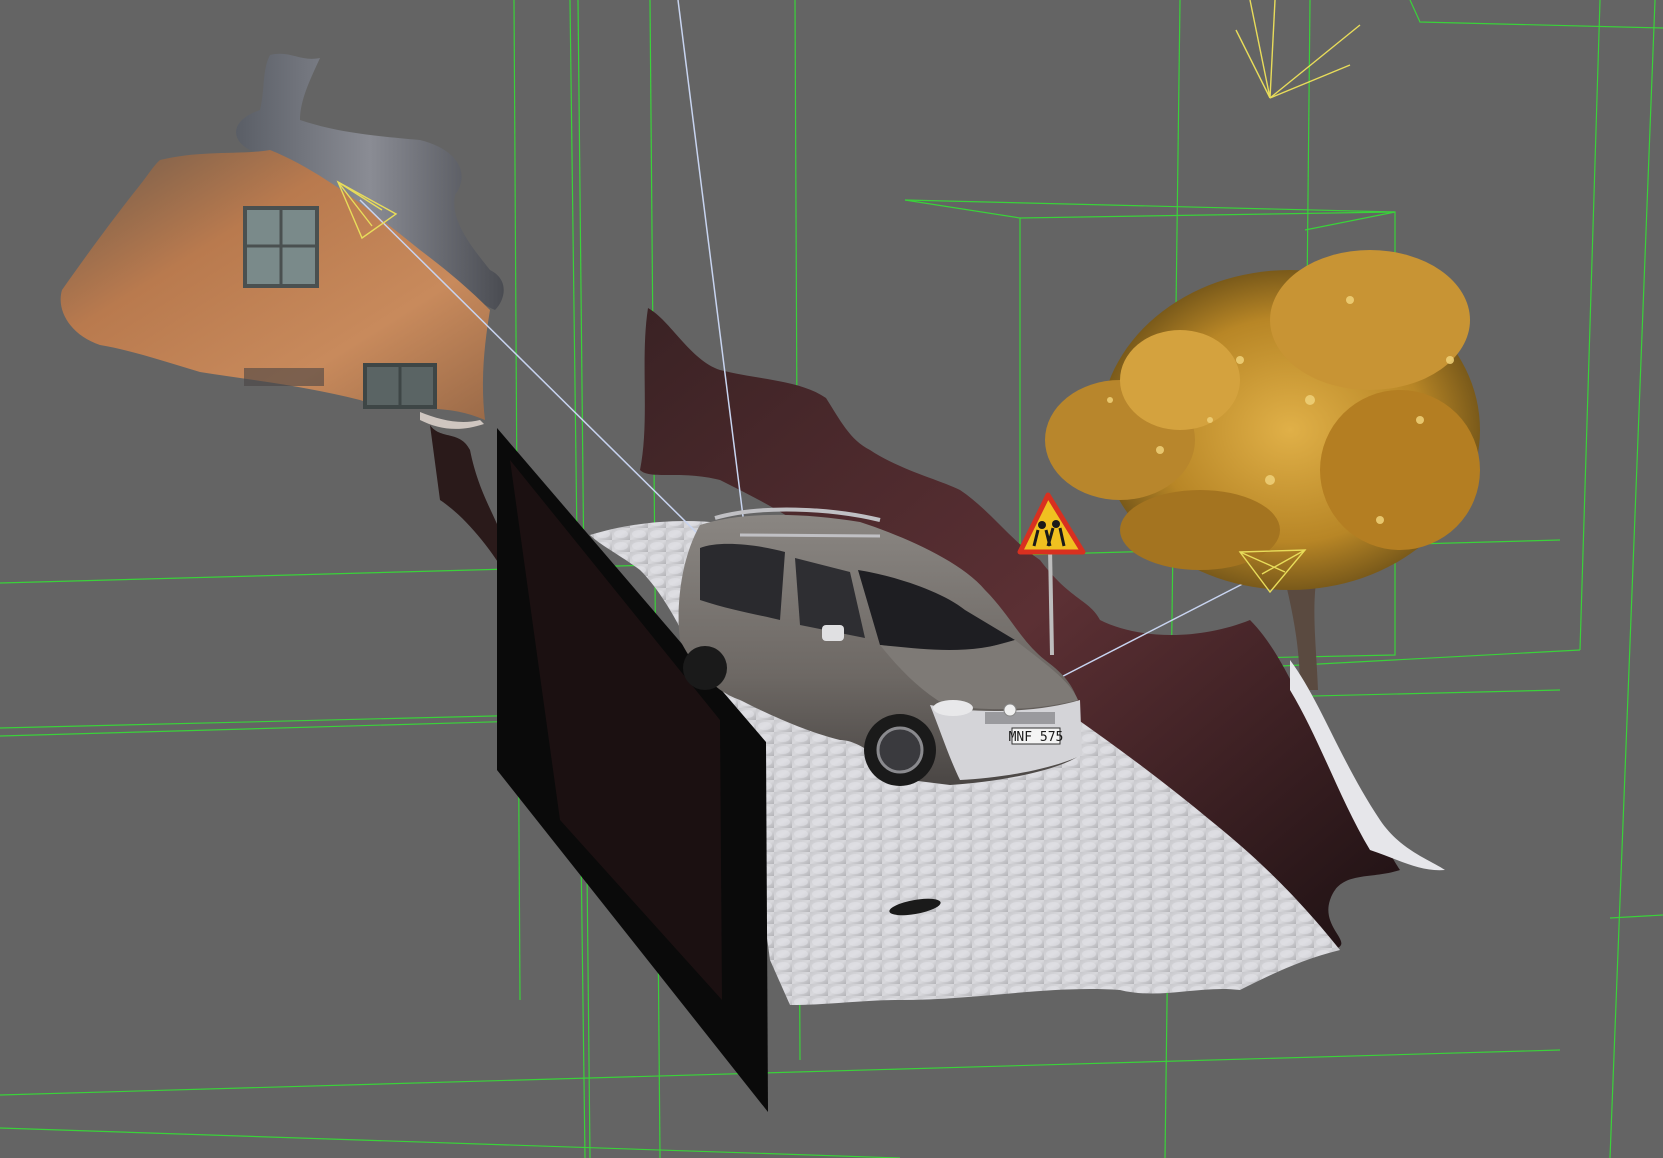 This screenshot has height=1158, width=1663. Describe the element at coordinates (953, 708) in the screenshot. I see `van-headlight` at that location.